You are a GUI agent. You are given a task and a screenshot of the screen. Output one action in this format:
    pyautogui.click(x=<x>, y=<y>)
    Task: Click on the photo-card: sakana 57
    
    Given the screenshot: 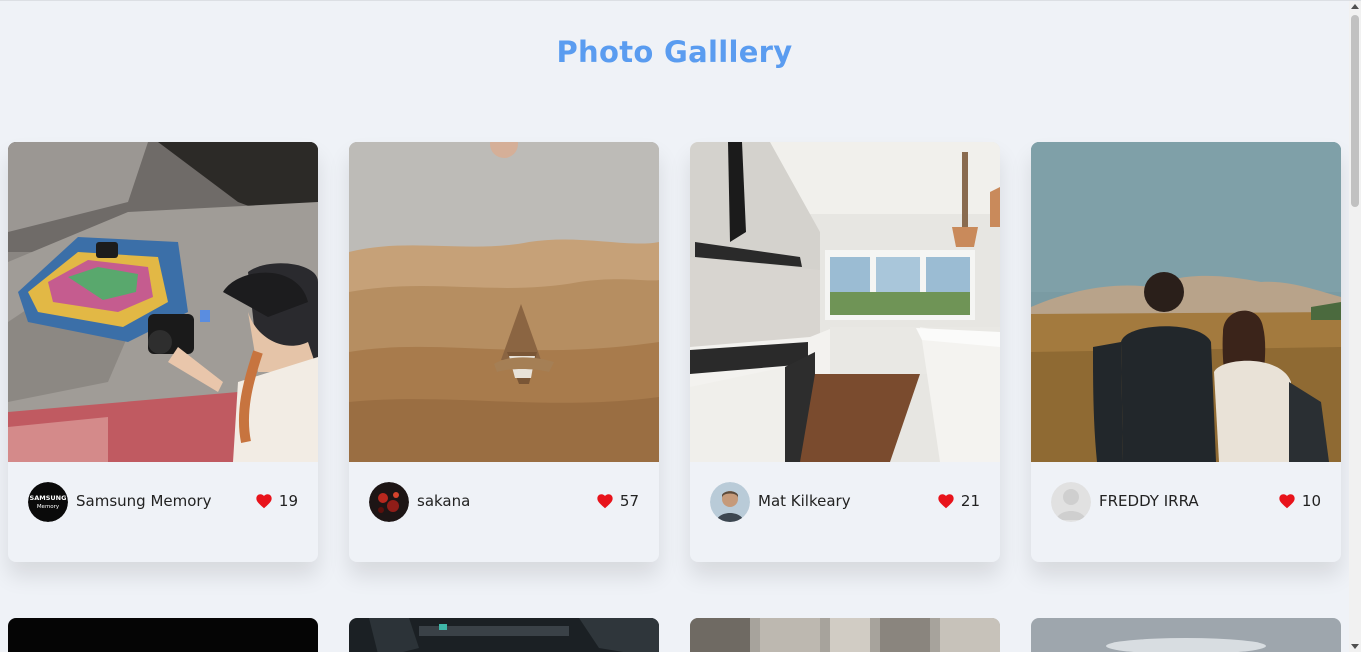 What is the action you would take?
    pyautogui.click(x=504, y=352)
    